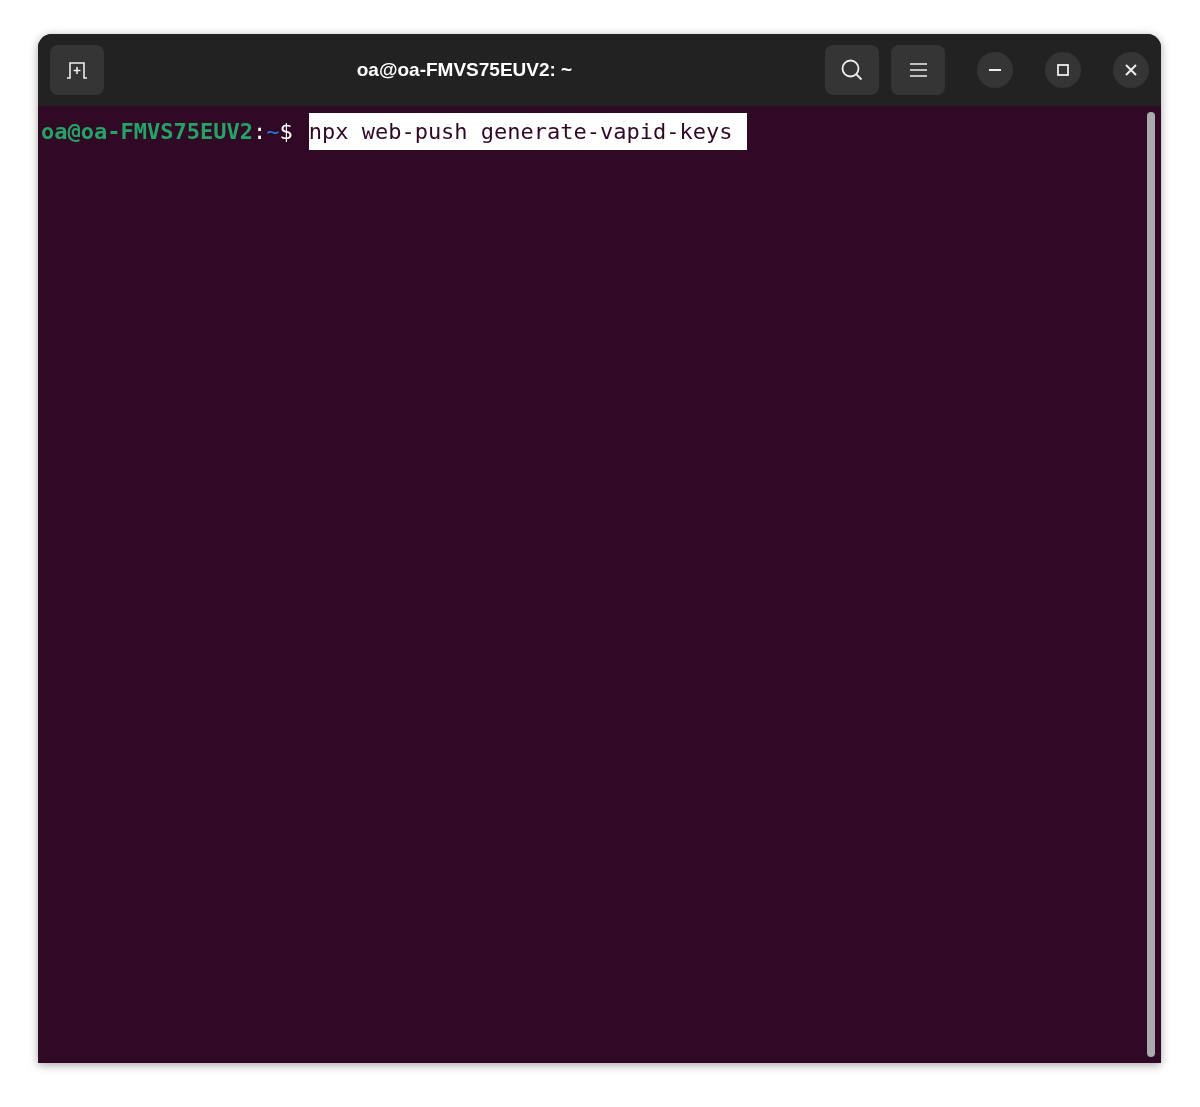 Image resolution: width=1200 pixels, height=1107 pixels. Describe the element at coordinates (995, 70) in the screenshot. I see `minimize-icon` at that location.